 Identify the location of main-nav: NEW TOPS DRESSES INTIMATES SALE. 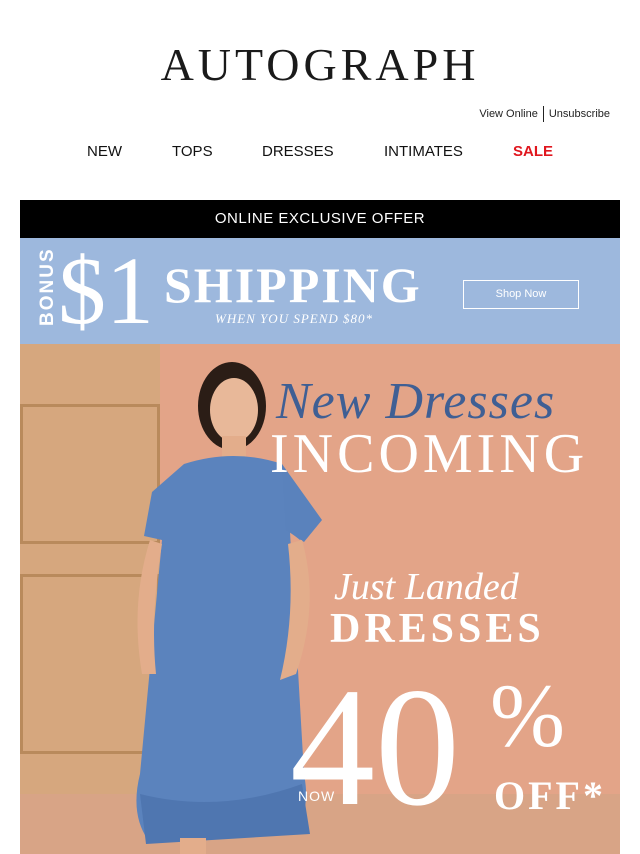
(320, 152).